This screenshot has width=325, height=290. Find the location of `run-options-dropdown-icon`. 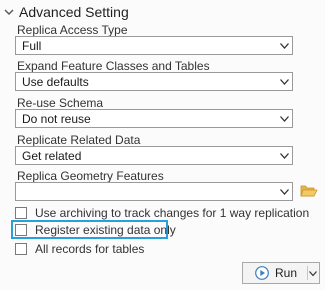

run-options-dropdown-icon is located at coordinates (313, 273).